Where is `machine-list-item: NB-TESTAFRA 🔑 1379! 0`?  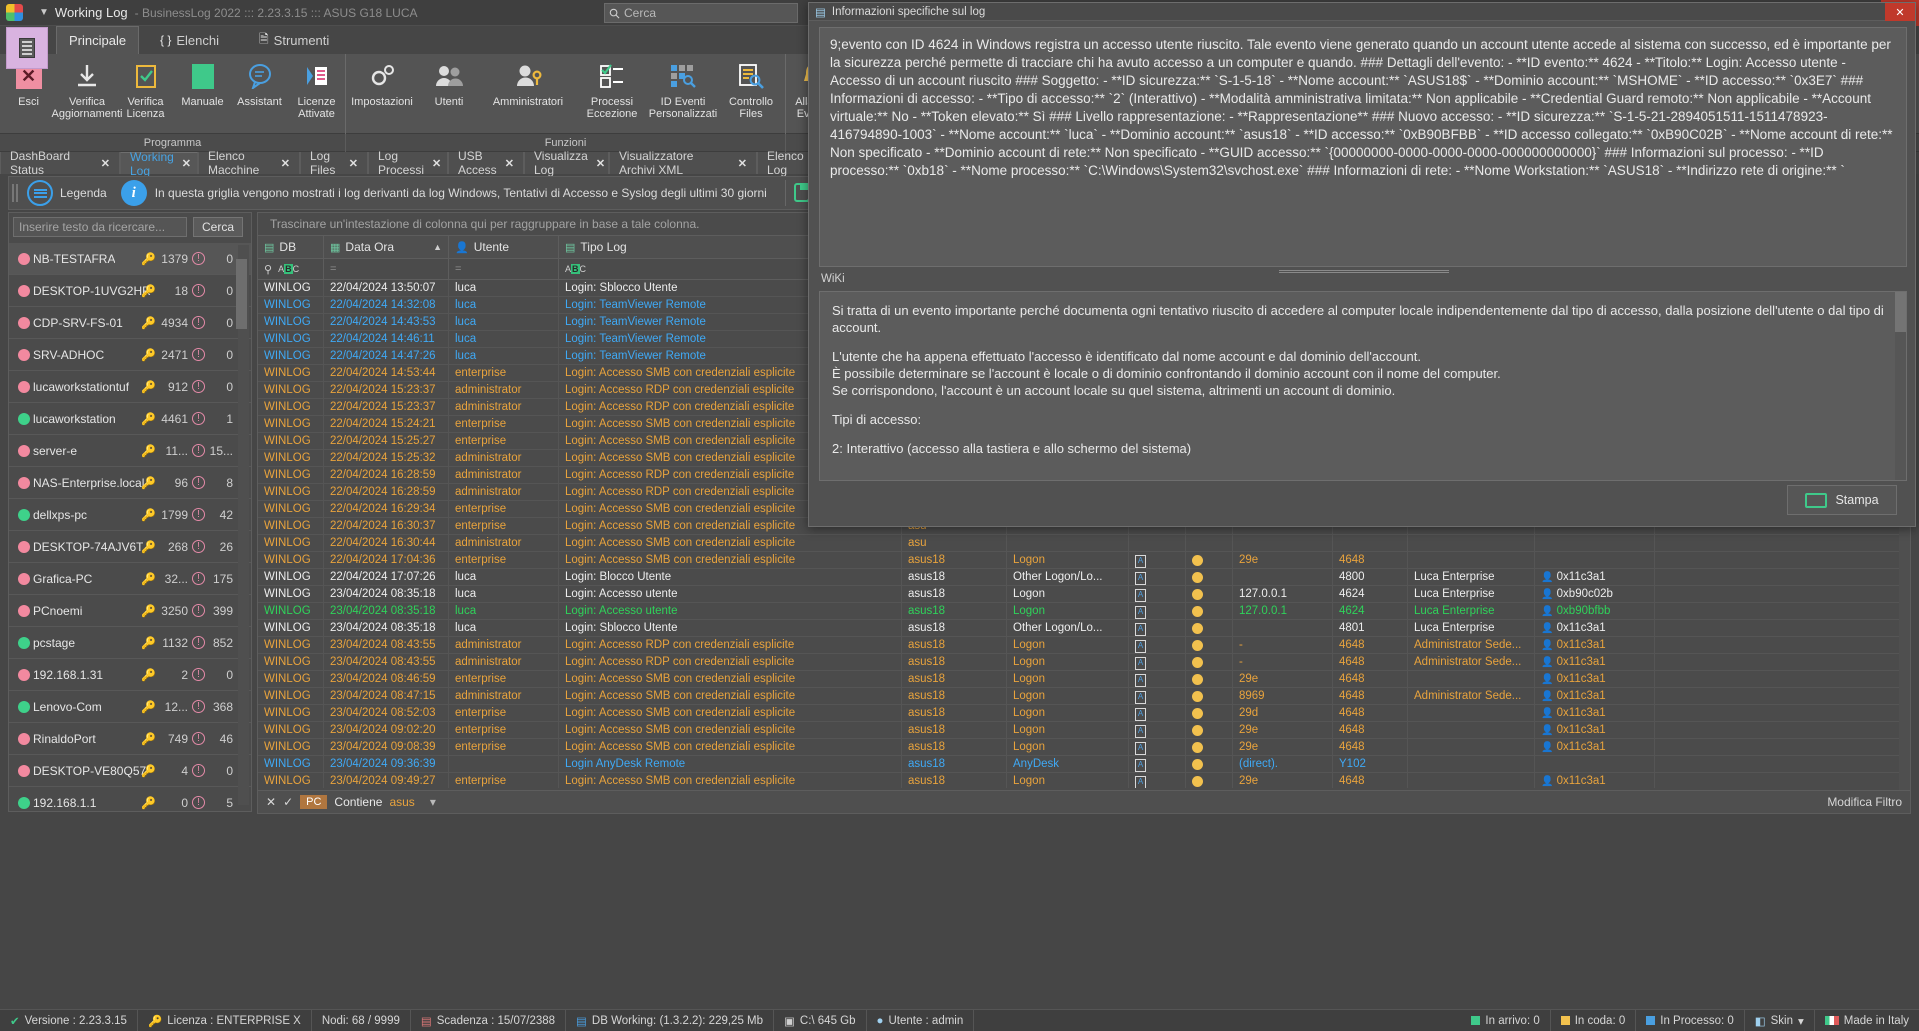 machine-list-item: NB-TESTAFRA 🔑 1379! 0 is located at coordinates (130, 259).